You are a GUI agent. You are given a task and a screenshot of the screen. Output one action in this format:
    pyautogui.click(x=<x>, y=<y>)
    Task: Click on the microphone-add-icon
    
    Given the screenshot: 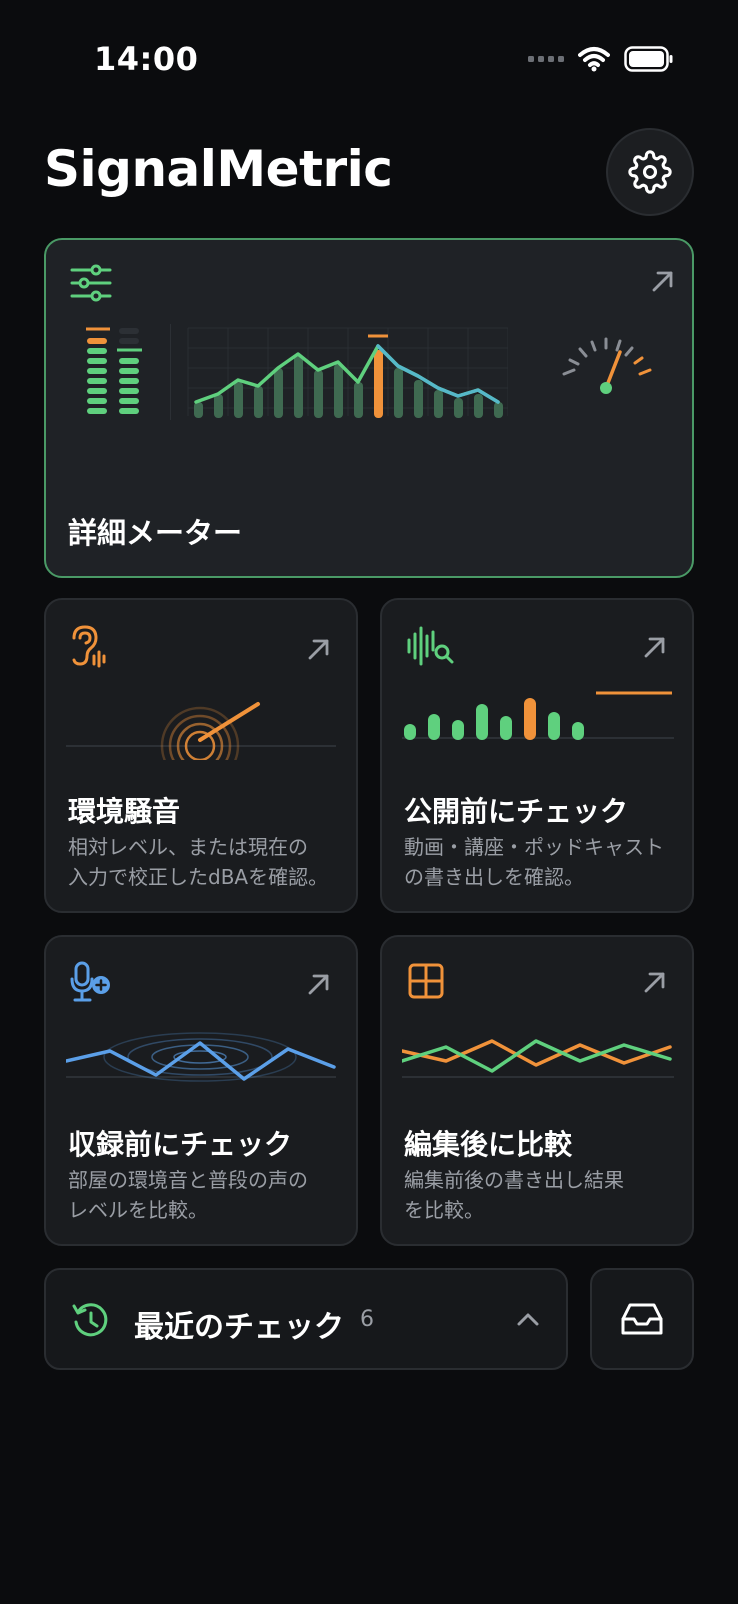 What is the action you would take?
    pyautogui.click(x=90, y=981)
    